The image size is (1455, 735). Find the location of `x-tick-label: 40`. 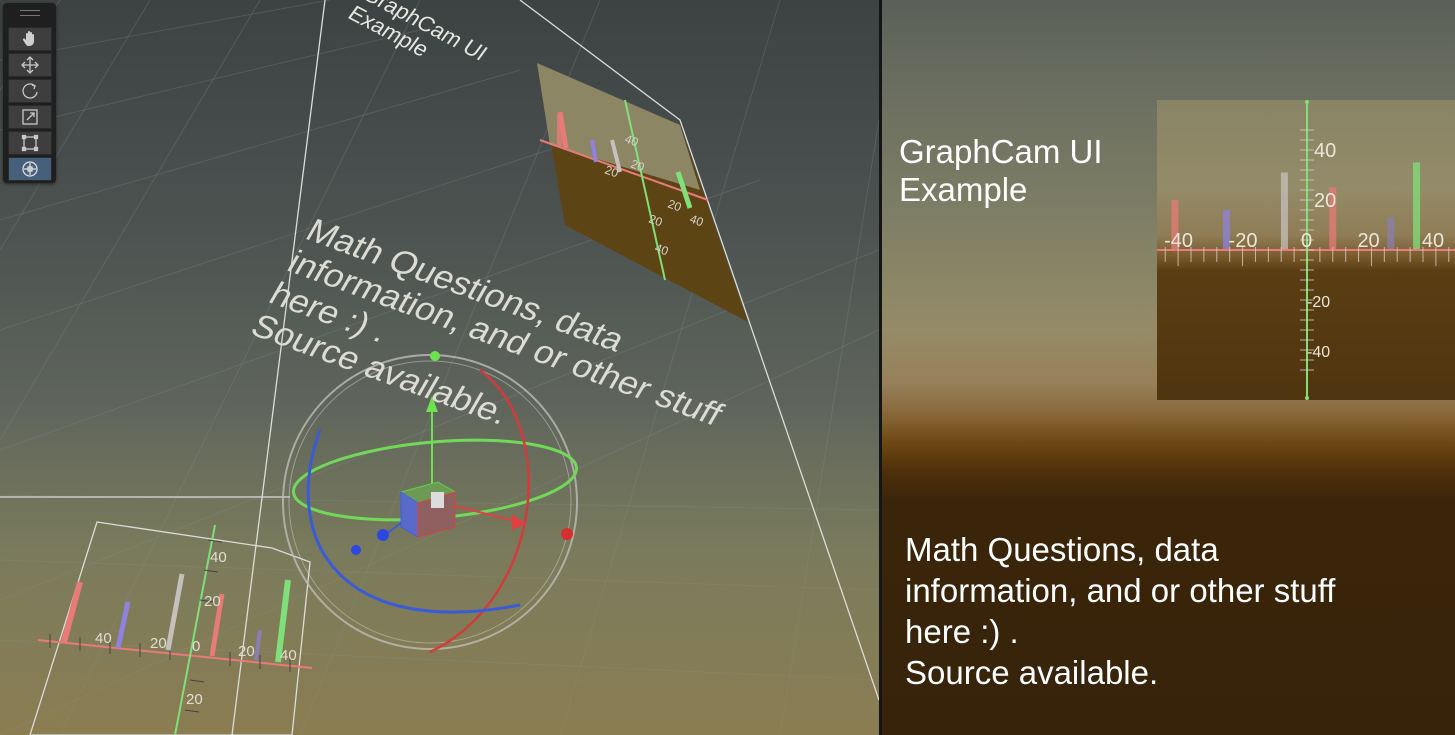

x-tick-label: 40 is located at coordinates (1433, 241).